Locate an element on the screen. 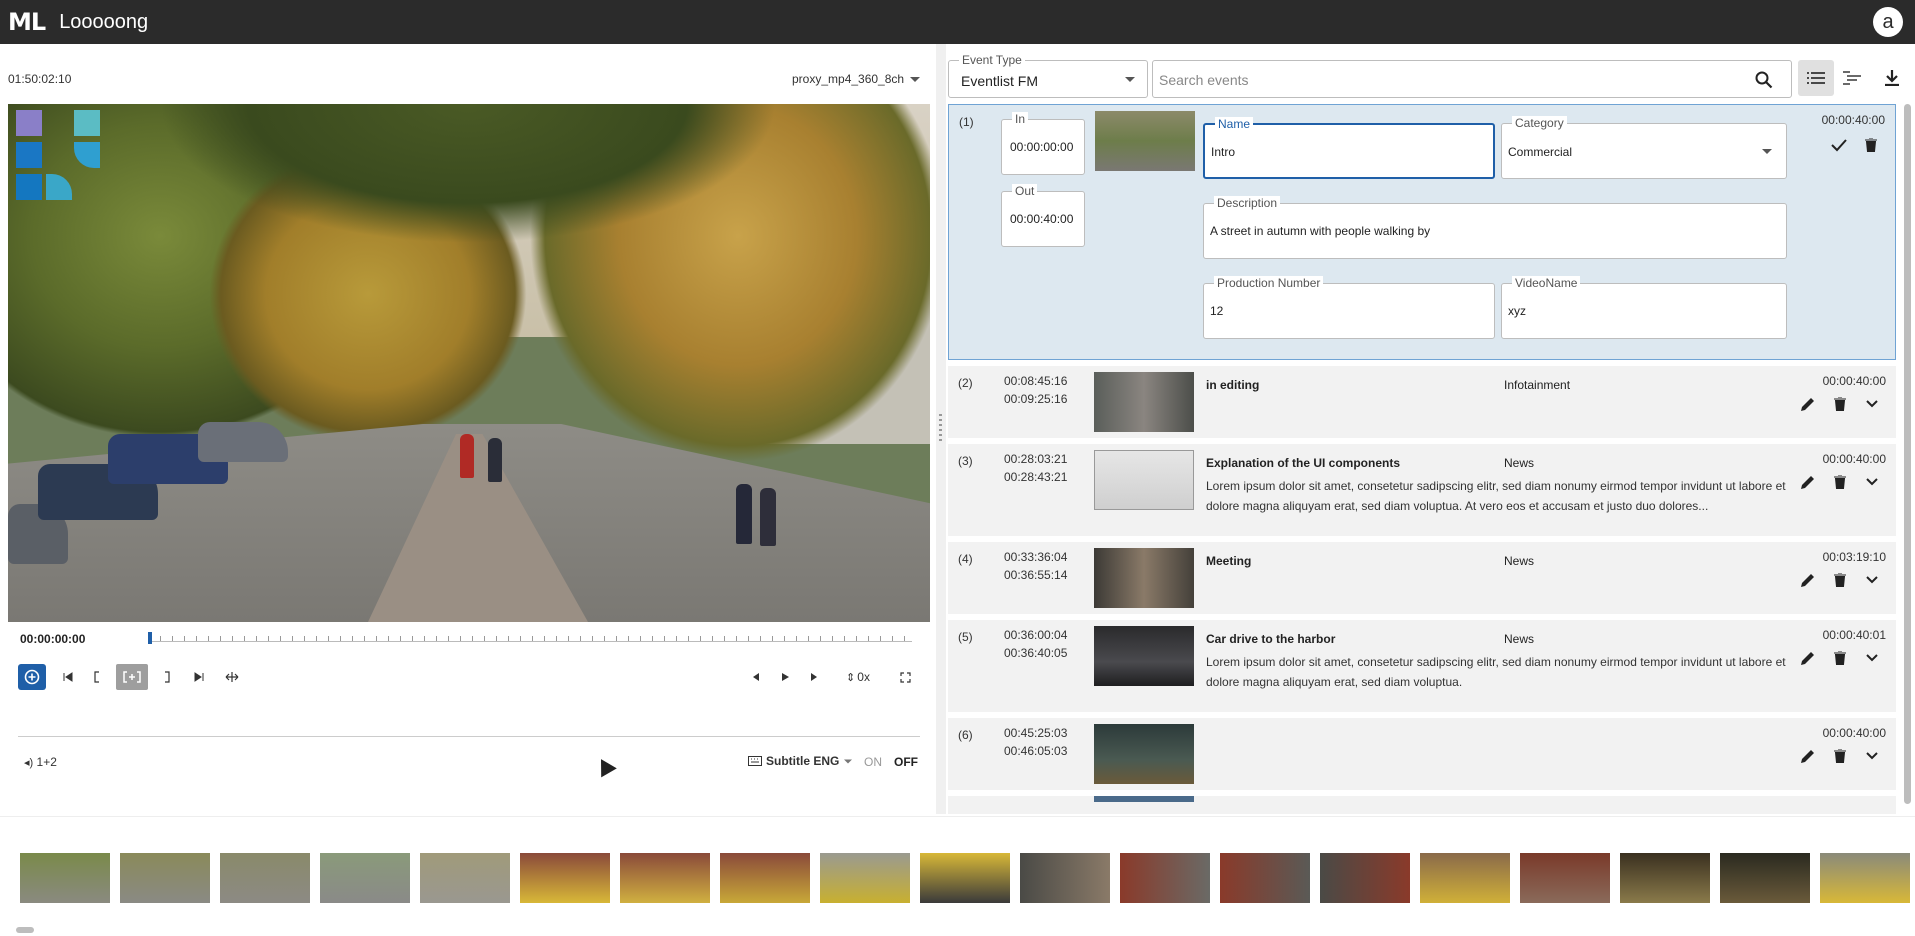  playhead-handle is located at coordinates (150, 638).